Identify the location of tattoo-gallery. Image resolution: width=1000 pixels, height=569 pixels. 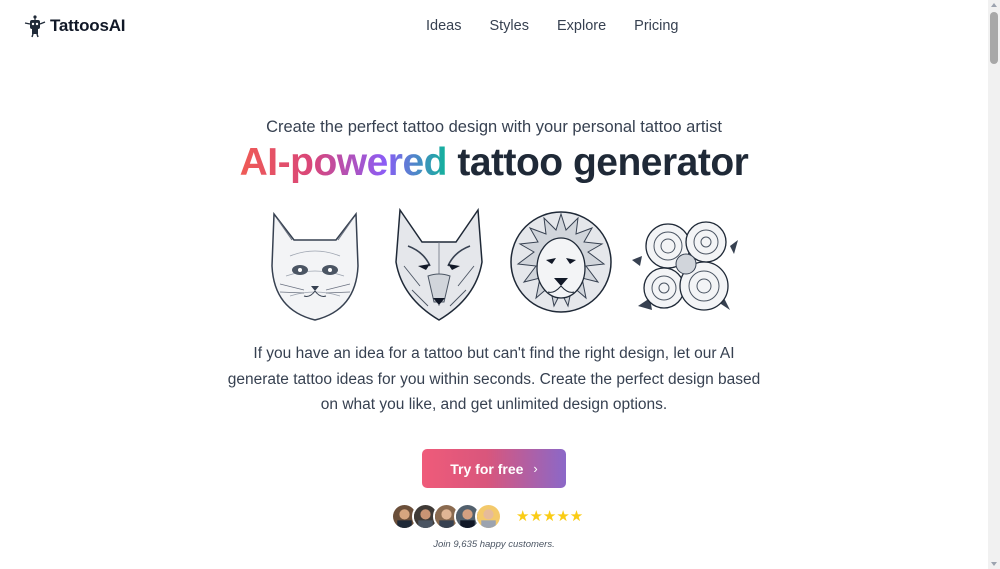
(500, 265).